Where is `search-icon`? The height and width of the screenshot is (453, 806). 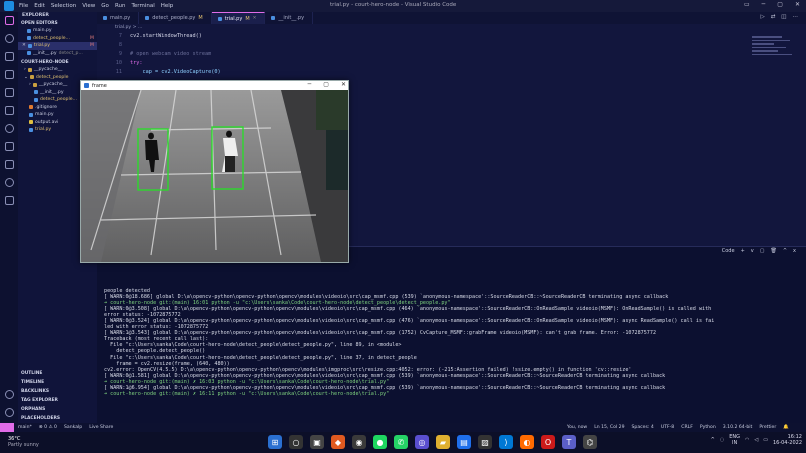
search-icon is located at coordinates (9, 38).